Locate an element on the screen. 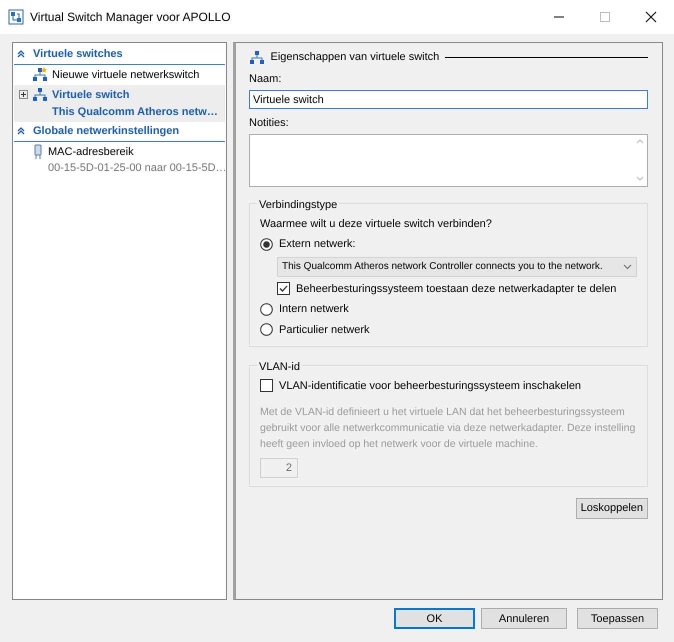  window-title: Virtual Switch Manager voor APOLLO is located at coordinates (130, 17).